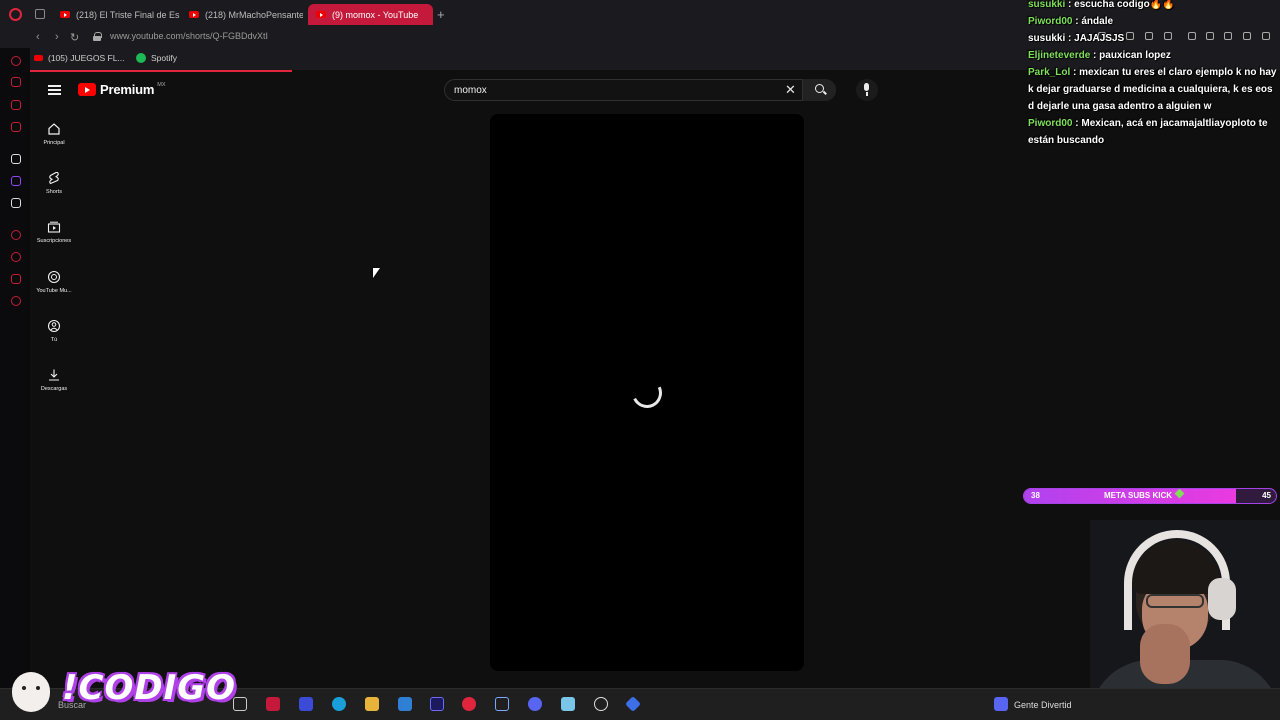 The width and height of the screenshot is (1280, 720). I want to click on chat-text: pauxican lopez, so click(1135, 55).